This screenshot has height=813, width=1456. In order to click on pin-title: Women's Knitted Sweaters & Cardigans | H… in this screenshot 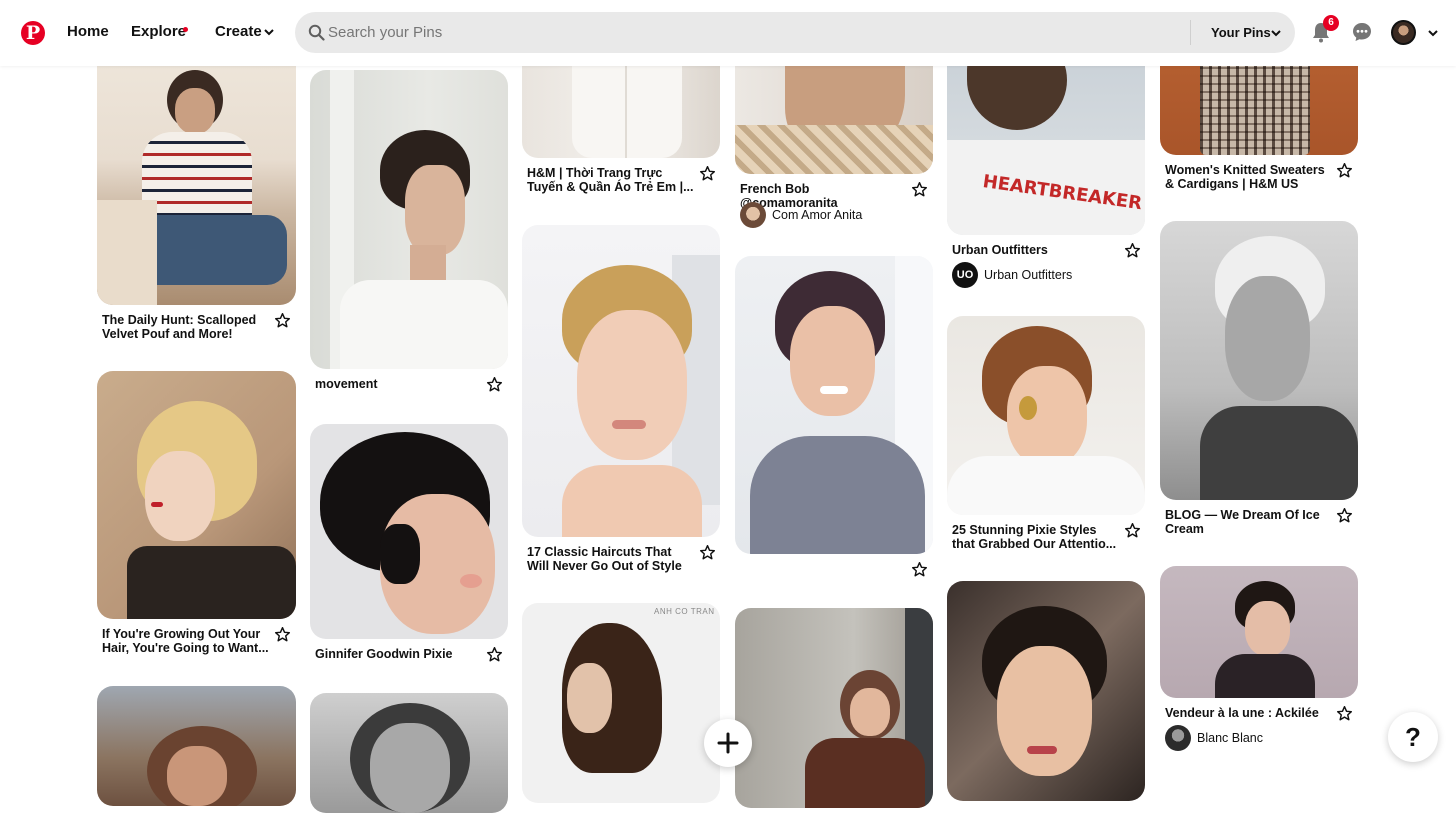, I will do `click(1250, 177)`.